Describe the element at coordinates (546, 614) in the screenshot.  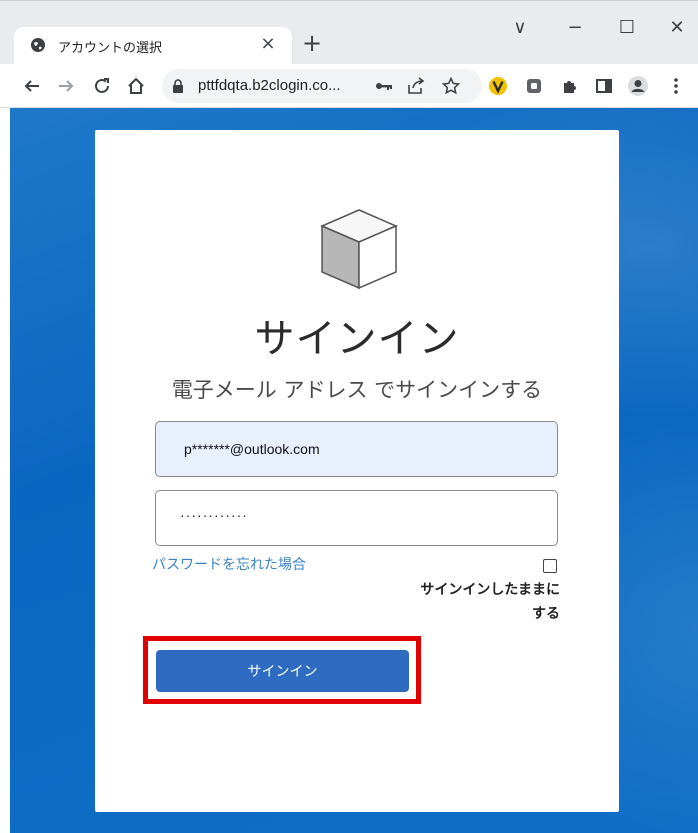
I see `keep-signed-in-label-line2: する` at that location.